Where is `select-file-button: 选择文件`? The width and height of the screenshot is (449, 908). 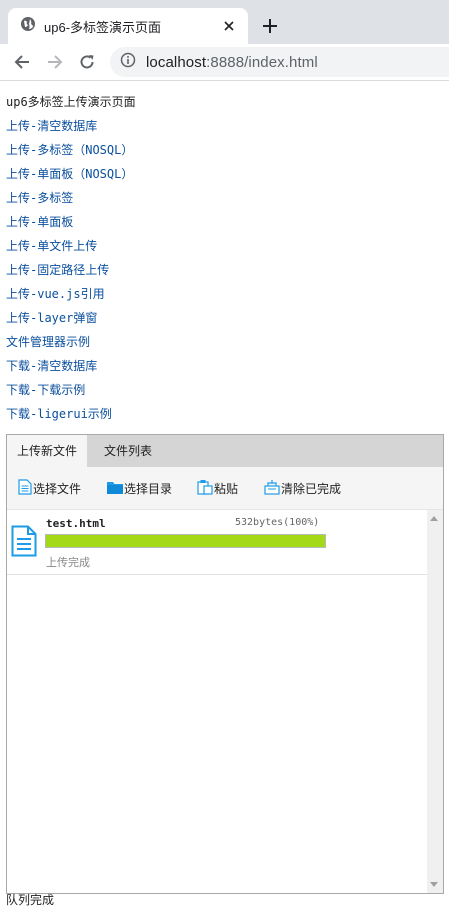
select-file-button: 选择文件 is located at coordinates (50, 488).